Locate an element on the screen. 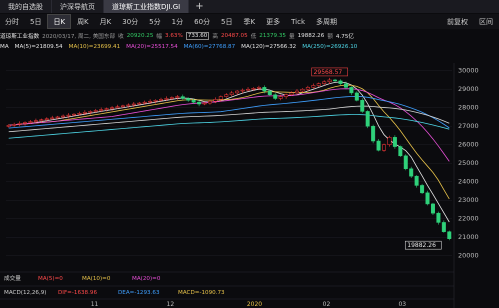  close-label: 收 is located at coordinates (121, 36).